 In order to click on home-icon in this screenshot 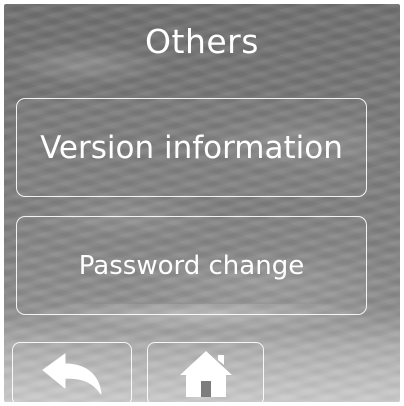, I will do `click(206, 374)`.